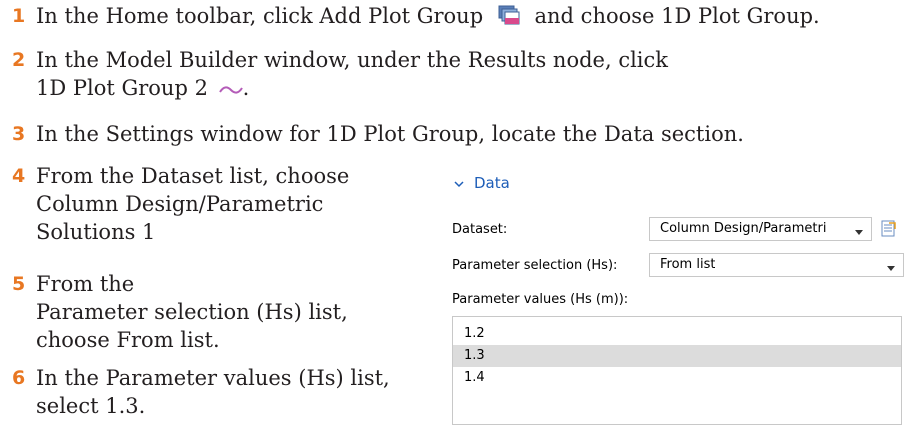  Describe the element at coordinates (19, 378) in the screenshot. I see `step-number: 6` at that location.